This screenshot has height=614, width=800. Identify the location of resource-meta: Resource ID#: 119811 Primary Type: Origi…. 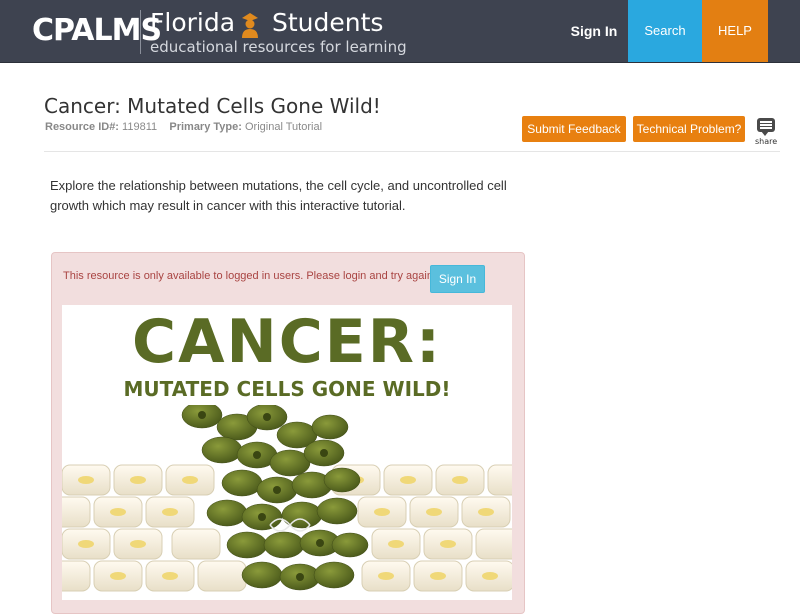
(183, 127).